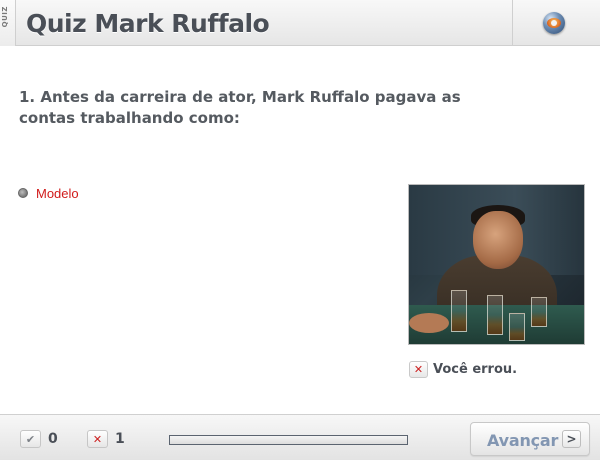 The width and height of the screenshot is (600, 460). I want to click on cross-icon: ✕, so click(97, 439).